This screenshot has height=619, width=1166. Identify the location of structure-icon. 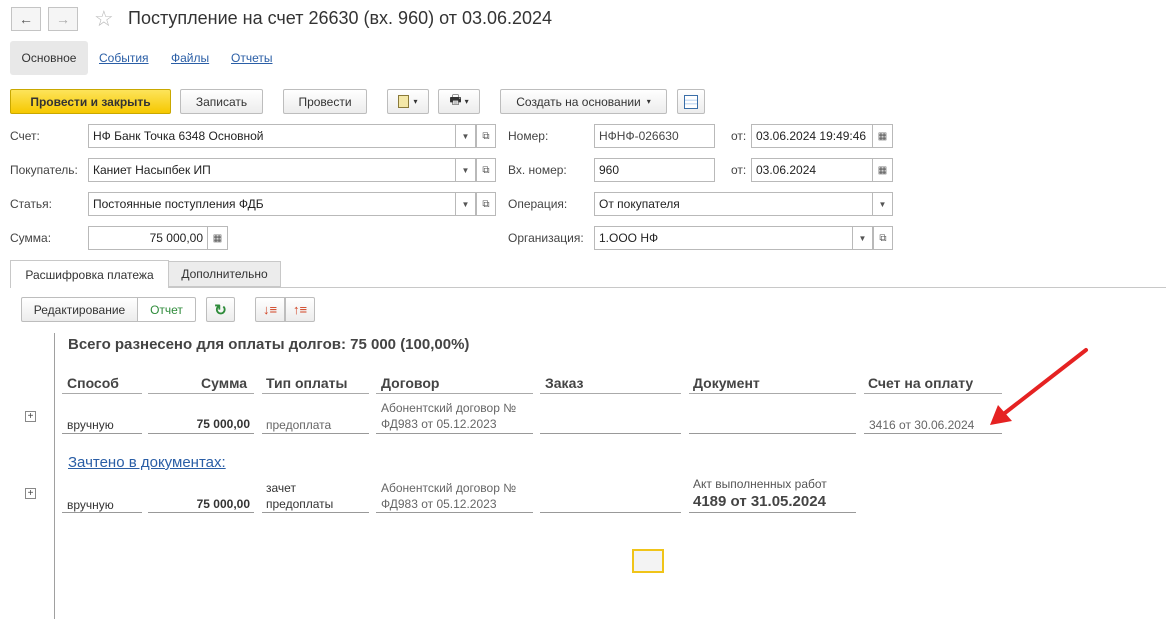
(691, 101).